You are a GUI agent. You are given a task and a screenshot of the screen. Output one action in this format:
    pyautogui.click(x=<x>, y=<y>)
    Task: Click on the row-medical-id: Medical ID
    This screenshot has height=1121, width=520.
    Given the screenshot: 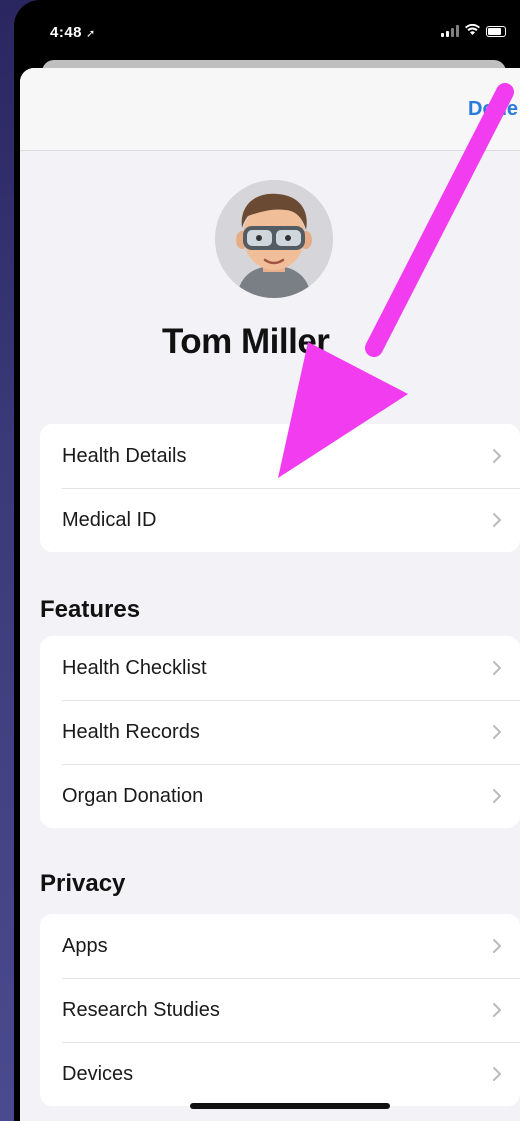 What is the action you would take?
    pyautogui.click(x=280, y=520)
    